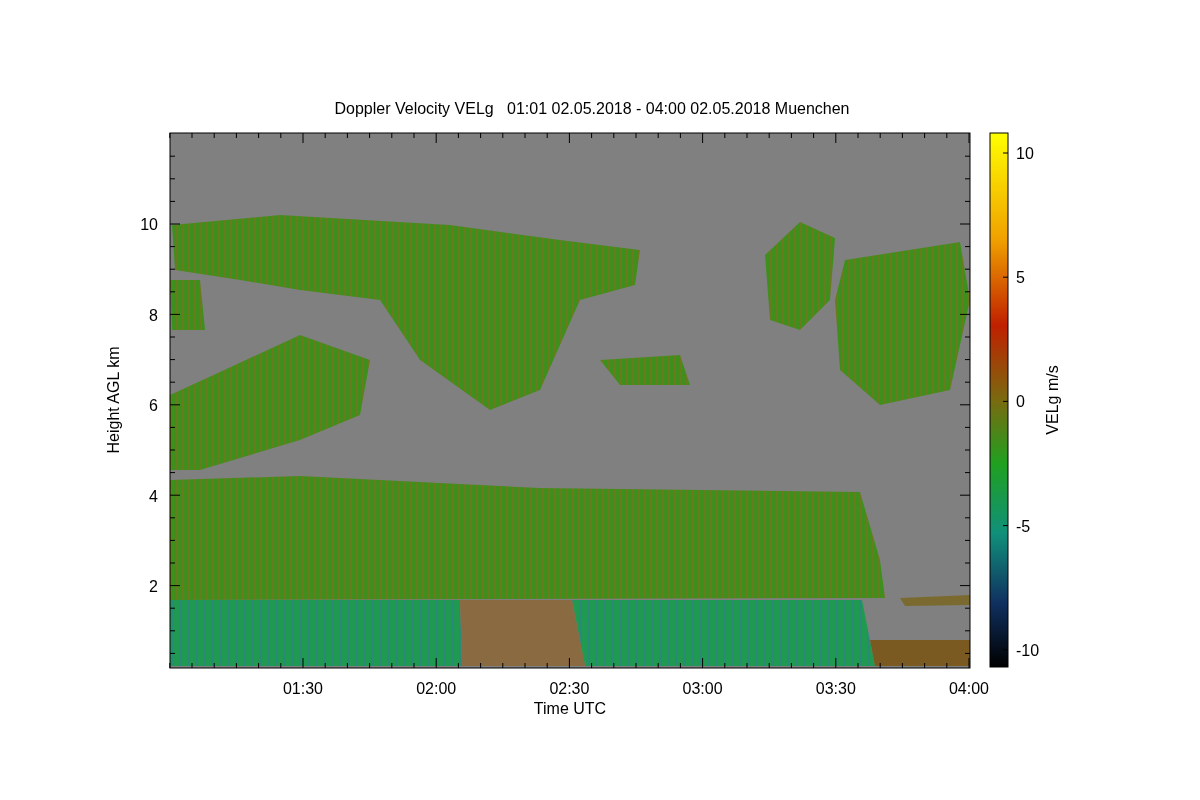 The width and height of the screenshot is (1200, 800). What do you see at coordinates (113, 400) in the screenshot?
I see `y-axis-title: Height AGL km` at bounding box center [113, 400].